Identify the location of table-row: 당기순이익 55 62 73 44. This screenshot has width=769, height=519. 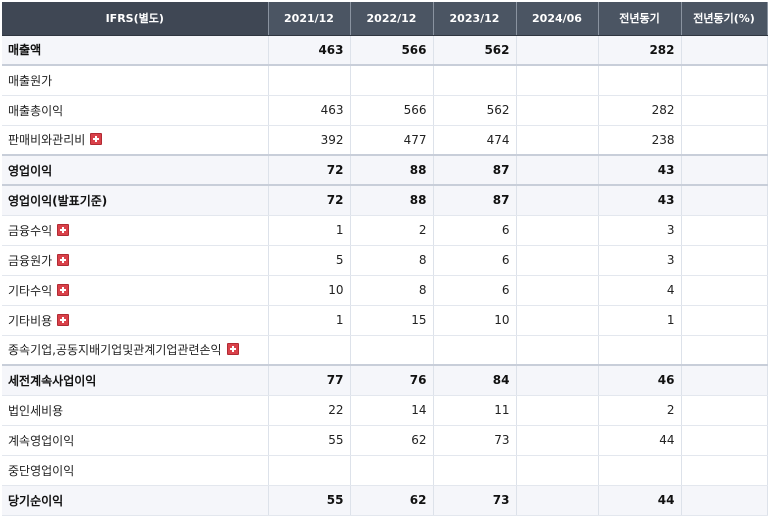
(385, 500).